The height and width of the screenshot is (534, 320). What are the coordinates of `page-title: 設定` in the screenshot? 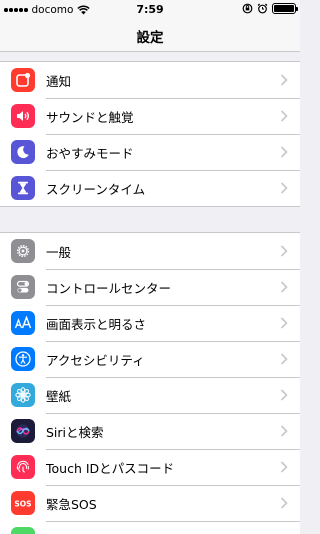 It's located at (150, 38).